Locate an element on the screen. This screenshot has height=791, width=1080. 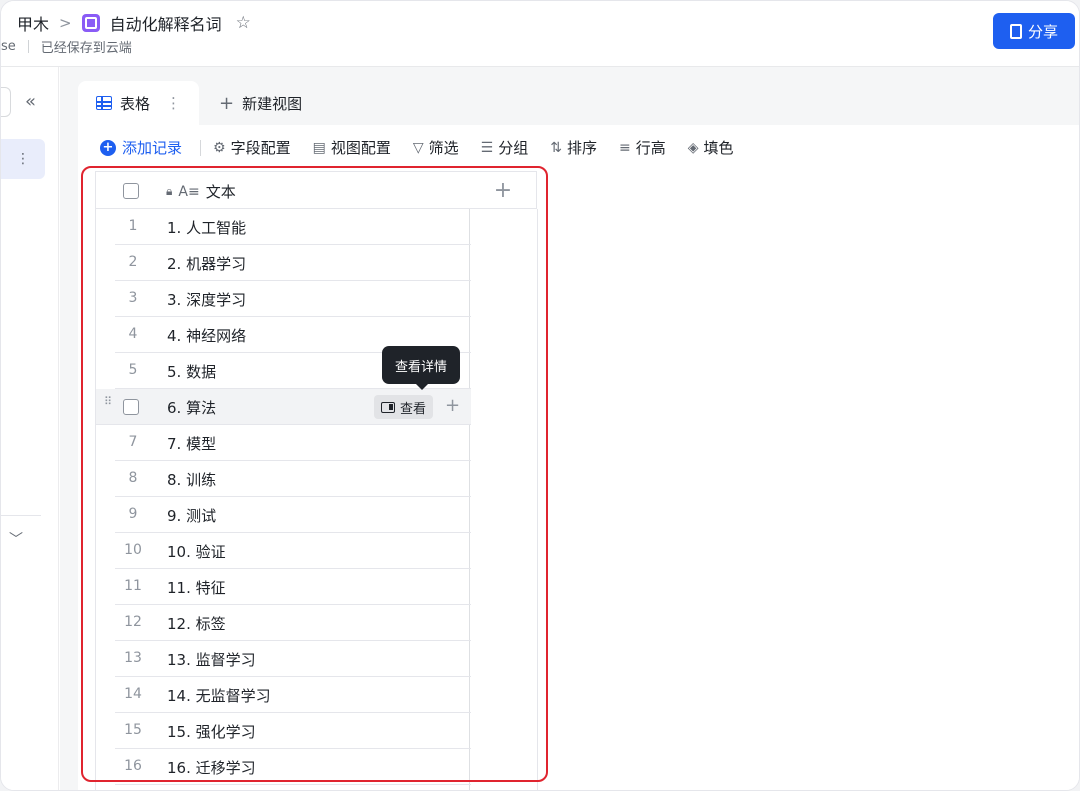
table-row: 12 12. 标签 is located at coordinates (293, 623).